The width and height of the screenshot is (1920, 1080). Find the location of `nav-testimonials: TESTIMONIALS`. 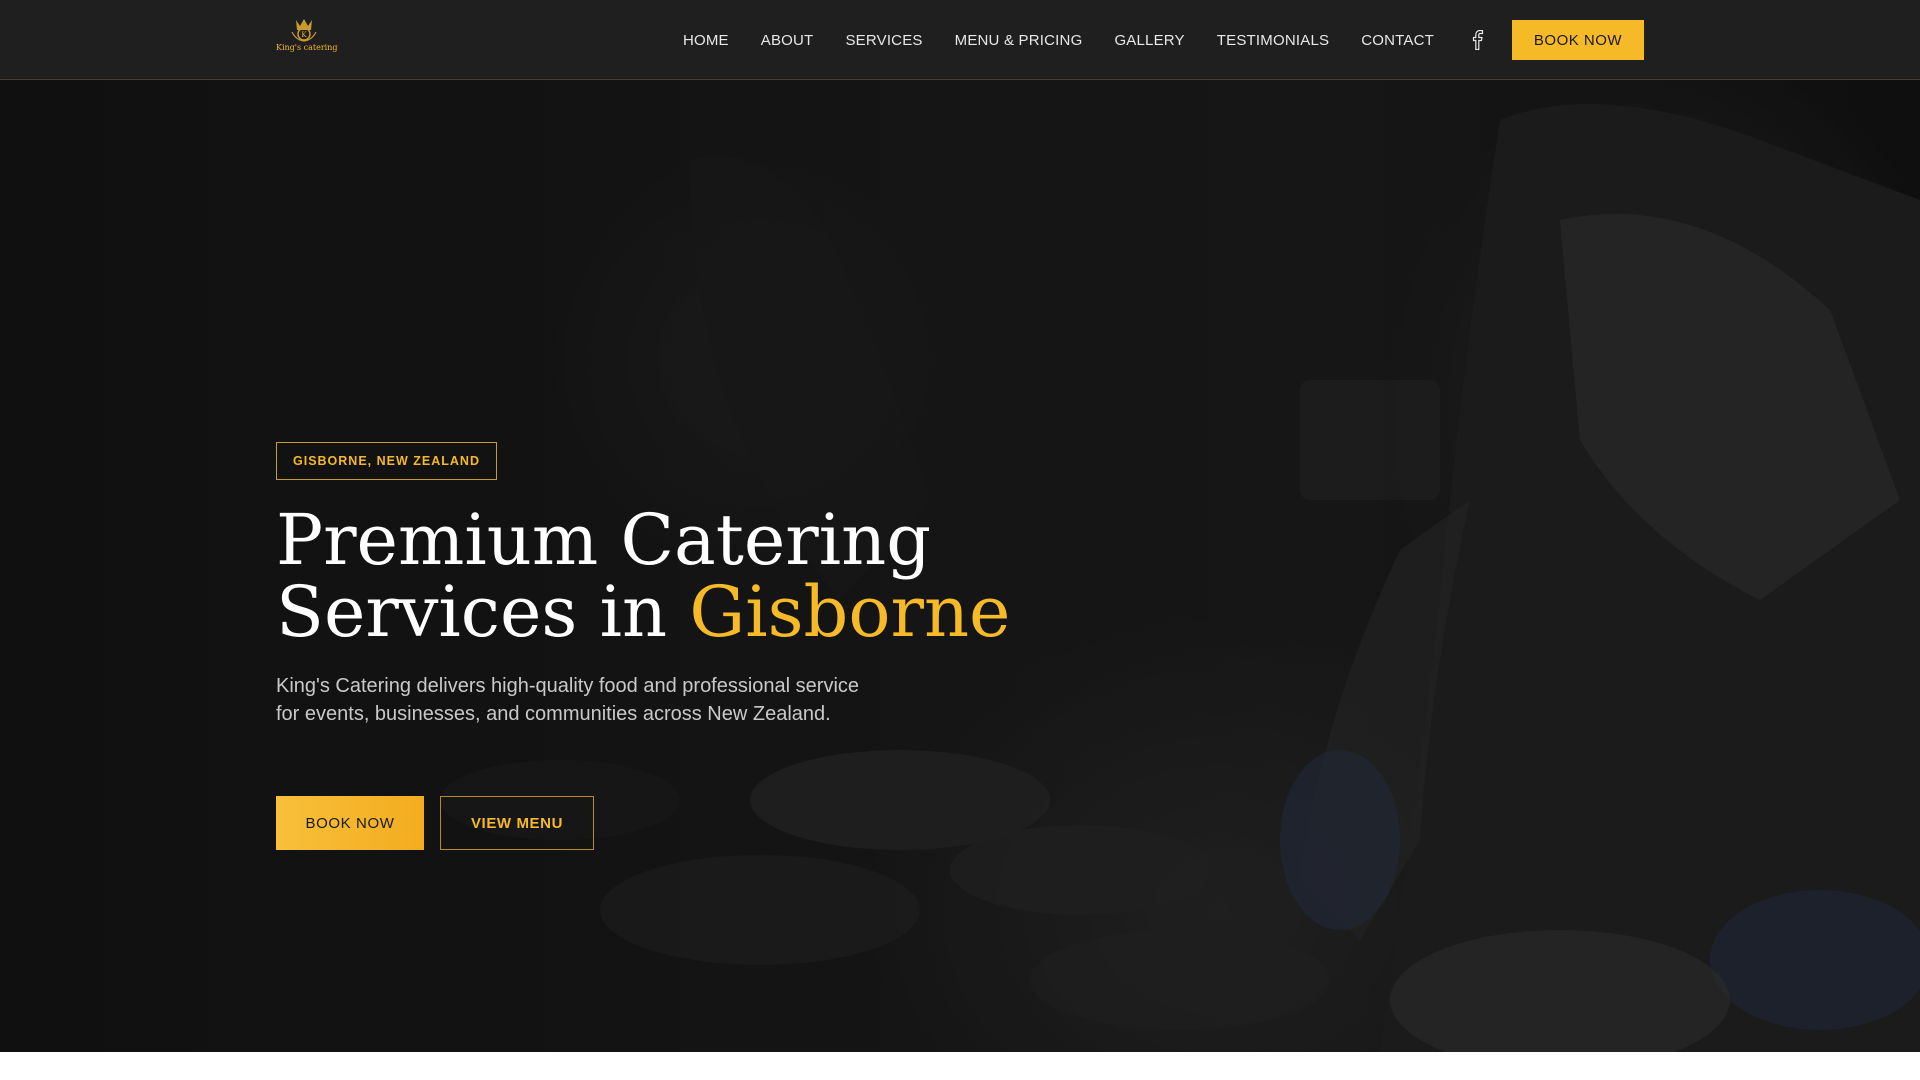

nav-testimonials: TESTIMONIALS is located at coordinates (1273, 40).